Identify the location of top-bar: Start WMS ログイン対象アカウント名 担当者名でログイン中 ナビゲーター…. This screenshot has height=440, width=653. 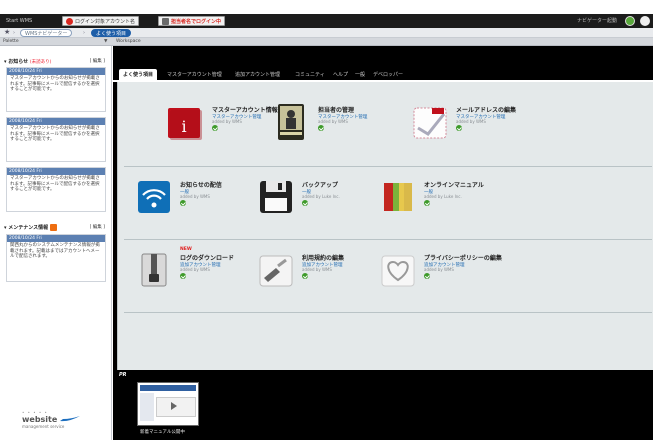
(326, 21).